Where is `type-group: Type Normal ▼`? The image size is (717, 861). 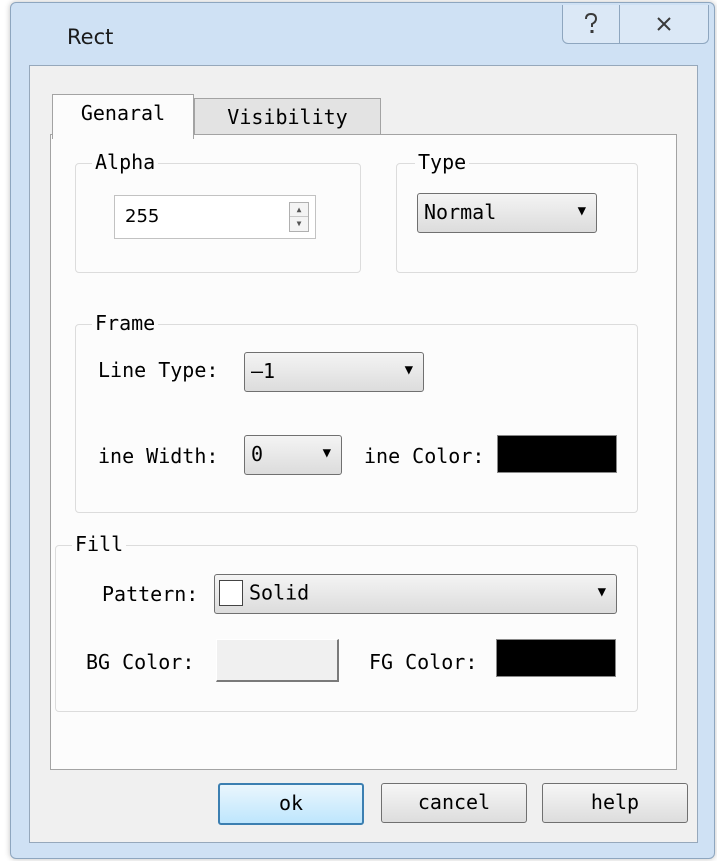 type-group: Type Normal ▼ is located at coordinates (517, 211).